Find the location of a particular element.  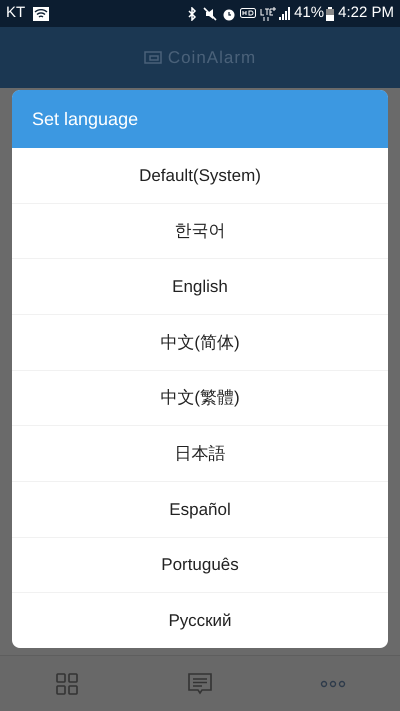

language-option: Русский is located at coordinates (200, 621).